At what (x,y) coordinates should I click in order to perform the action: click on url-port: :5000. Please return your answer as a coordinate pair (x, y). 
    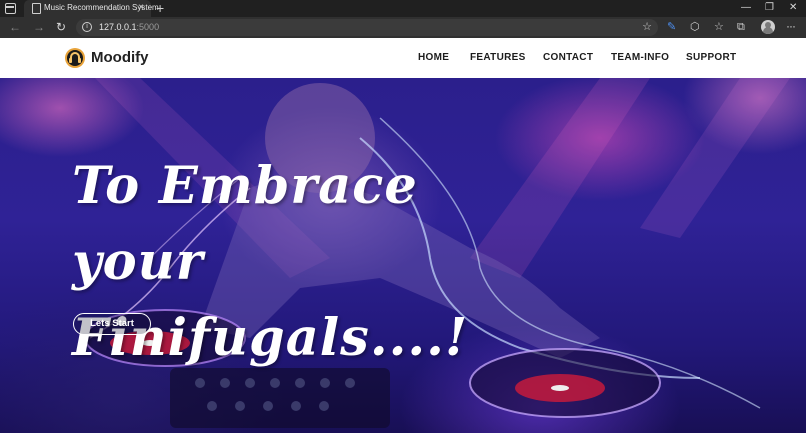
    Looking at the image, I should click on (148, 27).